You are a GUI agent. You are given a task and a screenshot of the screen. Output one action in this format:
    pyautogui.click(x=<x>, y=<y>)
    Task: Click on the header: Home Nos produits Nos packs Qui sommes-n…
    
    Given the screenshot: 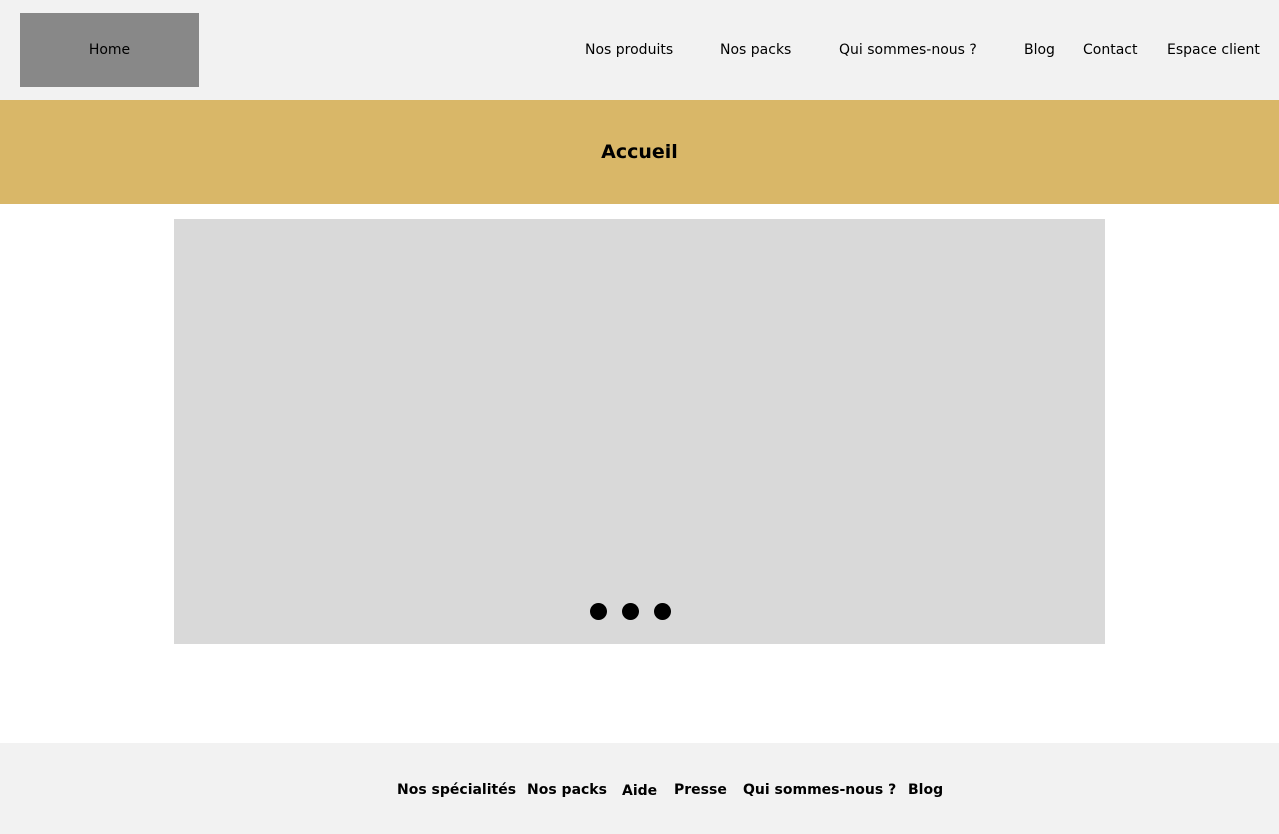 What is the action you would take?
    pyautogui.click(x=639, y=50)
    